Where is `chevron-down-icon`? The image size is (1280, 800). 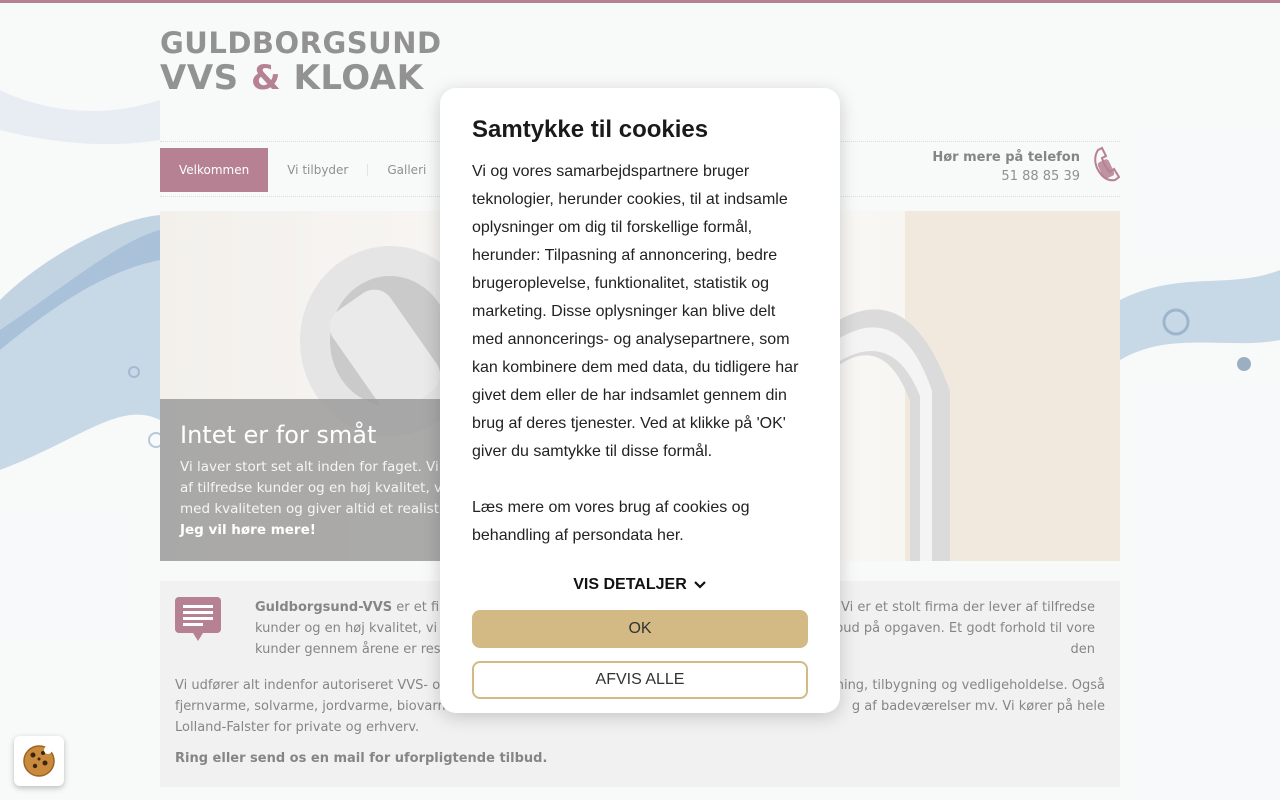 chevron-down-icon is located at coordinates (699, 585).